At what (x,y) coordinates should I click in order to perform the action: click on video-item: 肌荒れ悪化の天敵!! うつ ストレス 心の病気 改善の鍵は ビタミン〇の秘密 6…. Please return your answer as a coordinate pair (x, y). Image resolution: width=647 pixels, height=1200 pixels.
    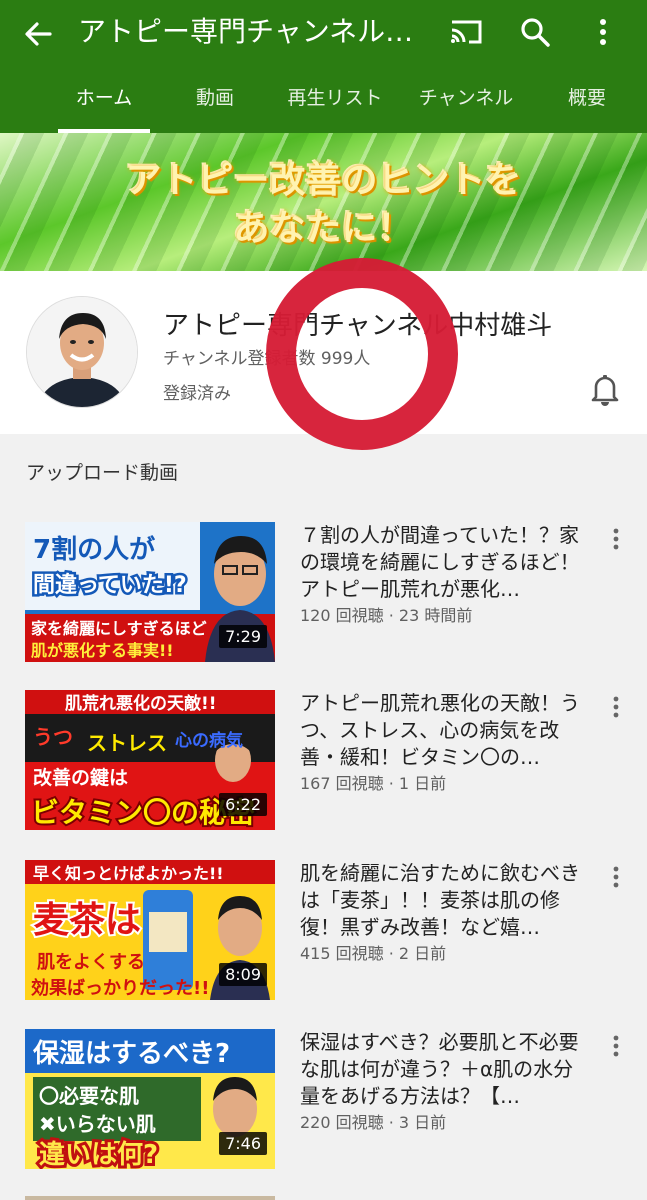
    Looking at the image, I should click on (323, 760).